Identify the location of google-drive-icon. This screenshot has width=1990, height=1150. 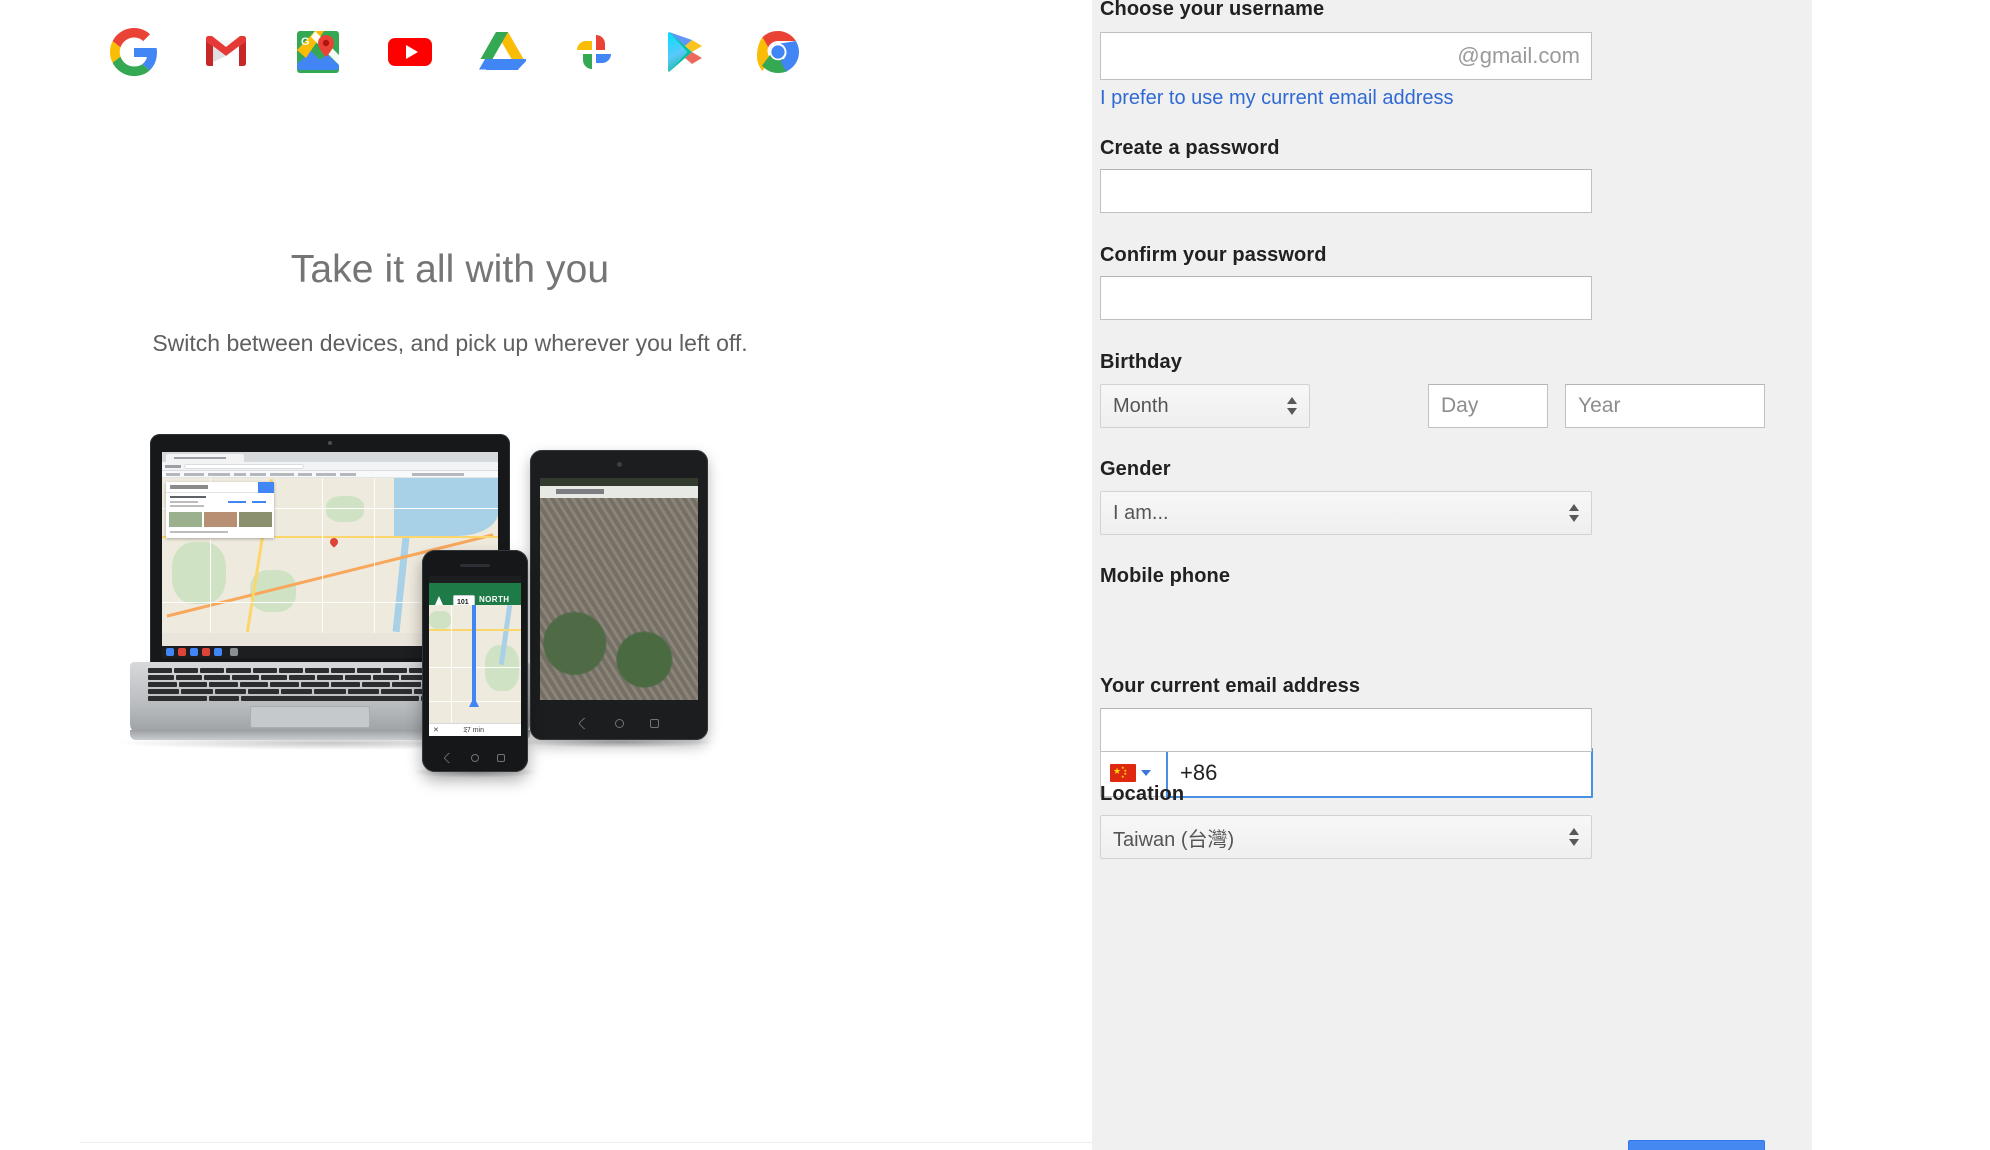
(502, 52).